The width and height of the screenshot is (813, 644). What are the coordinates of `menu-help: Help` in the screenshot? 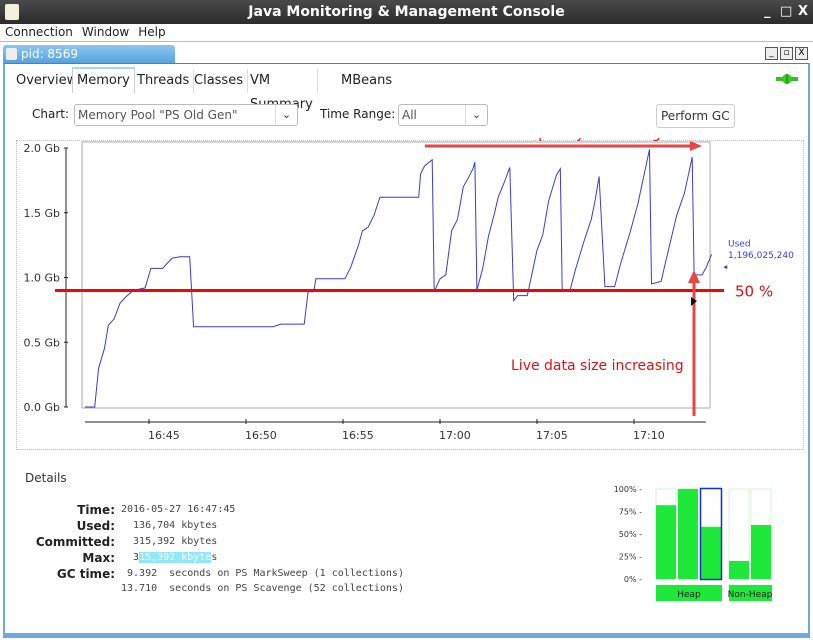 It's located at (150, 31).